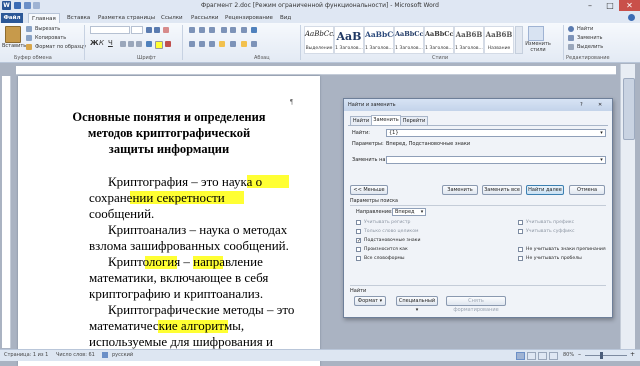 The image size is (640, 366). Describe the element at coordinates (205, 18) in the screenshot. I see `tab-mailings: Рассылки` at that location.